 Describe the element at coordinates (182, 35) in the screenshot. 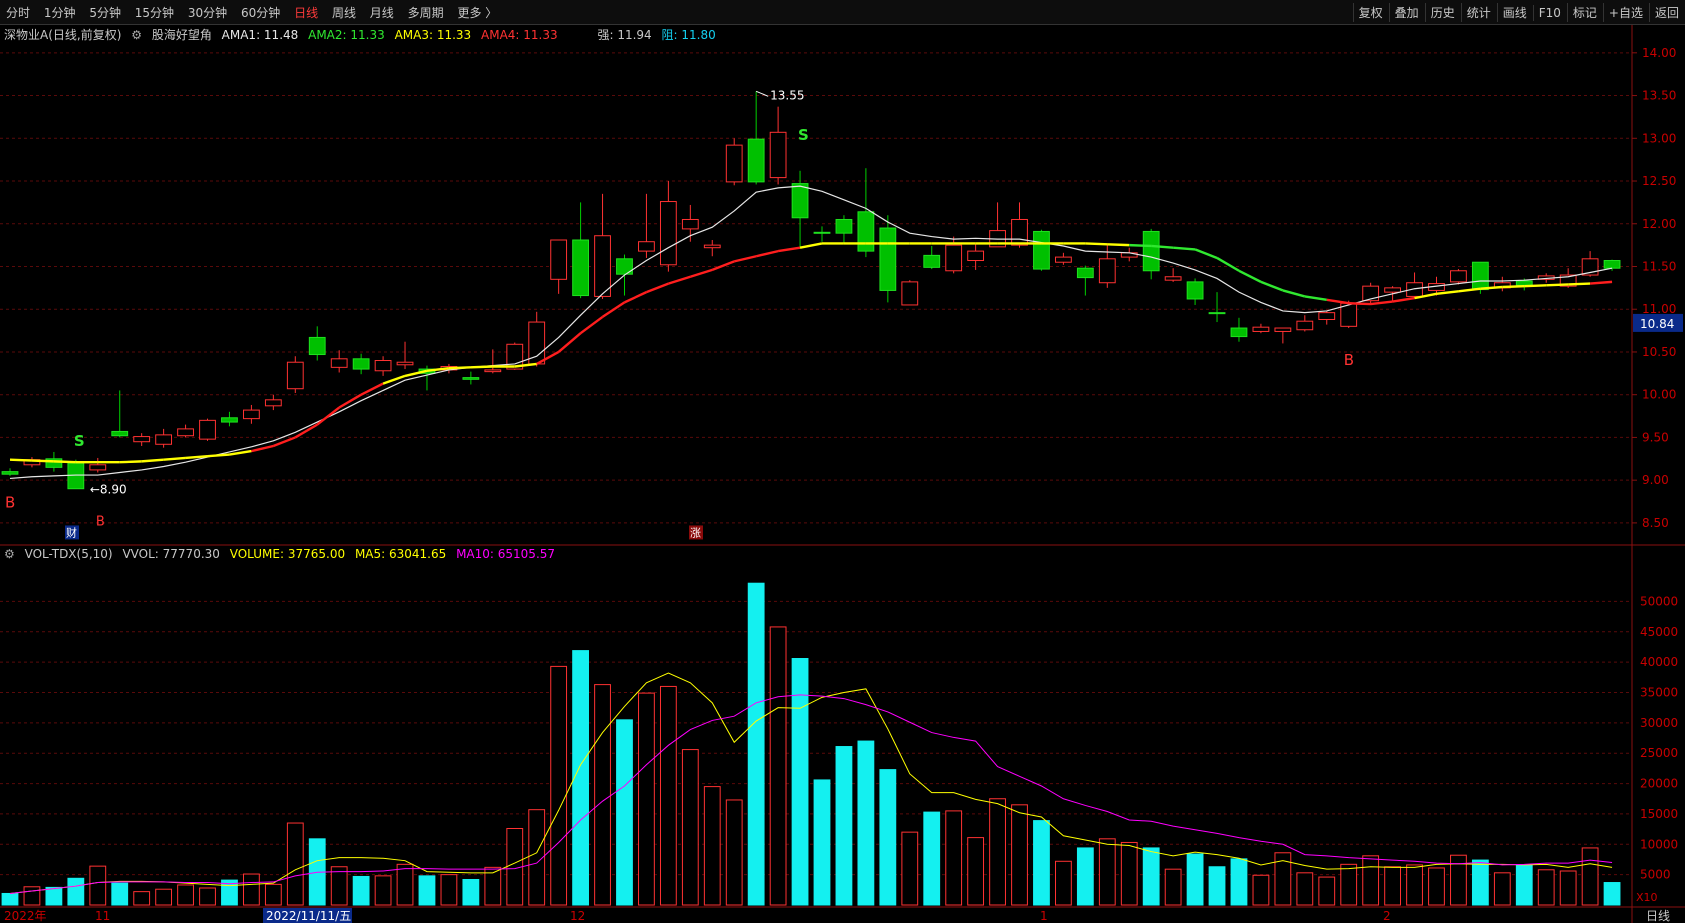

I see `indicator-name: 股海好望角` at that location.